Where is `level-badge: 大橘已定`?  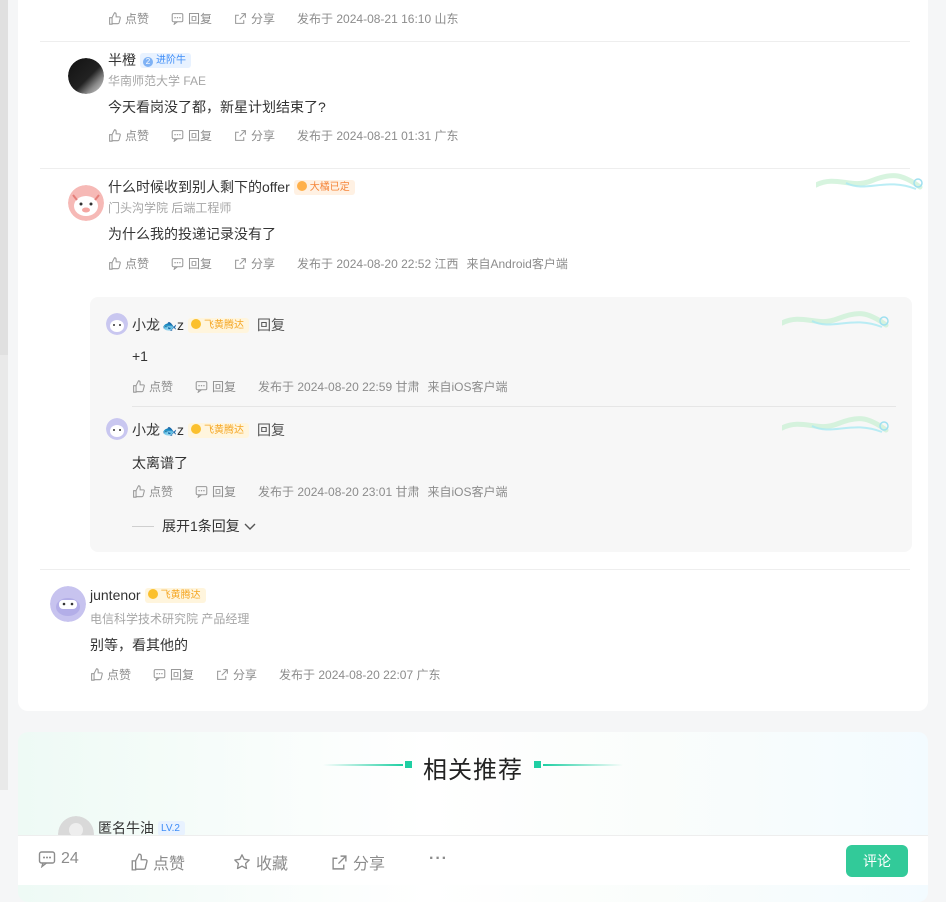
level-badge: 大橘已定 is located at coordinates (324, 187).